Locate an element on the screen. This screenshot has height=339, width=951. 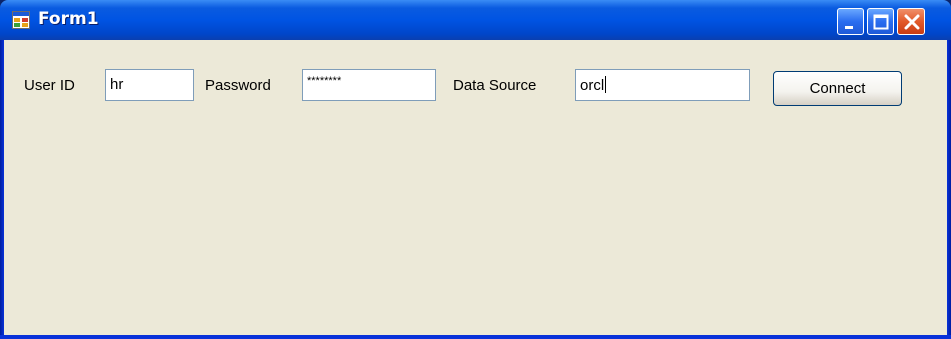
user-id-input: hr is located at coordinates (149, 85).